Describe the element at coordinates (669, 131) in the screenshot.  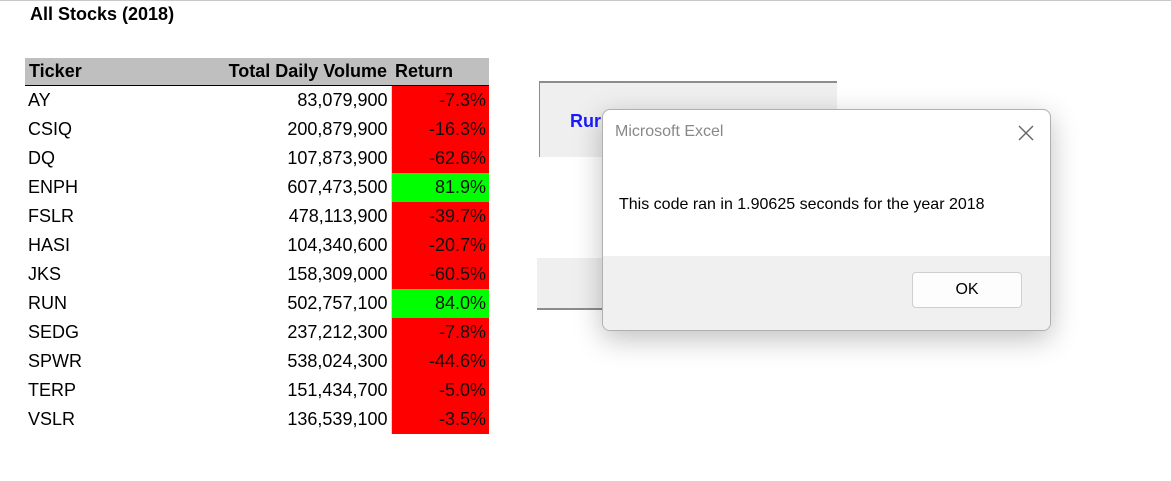
I see `dialog-title: Microsoft Excel` at that location.